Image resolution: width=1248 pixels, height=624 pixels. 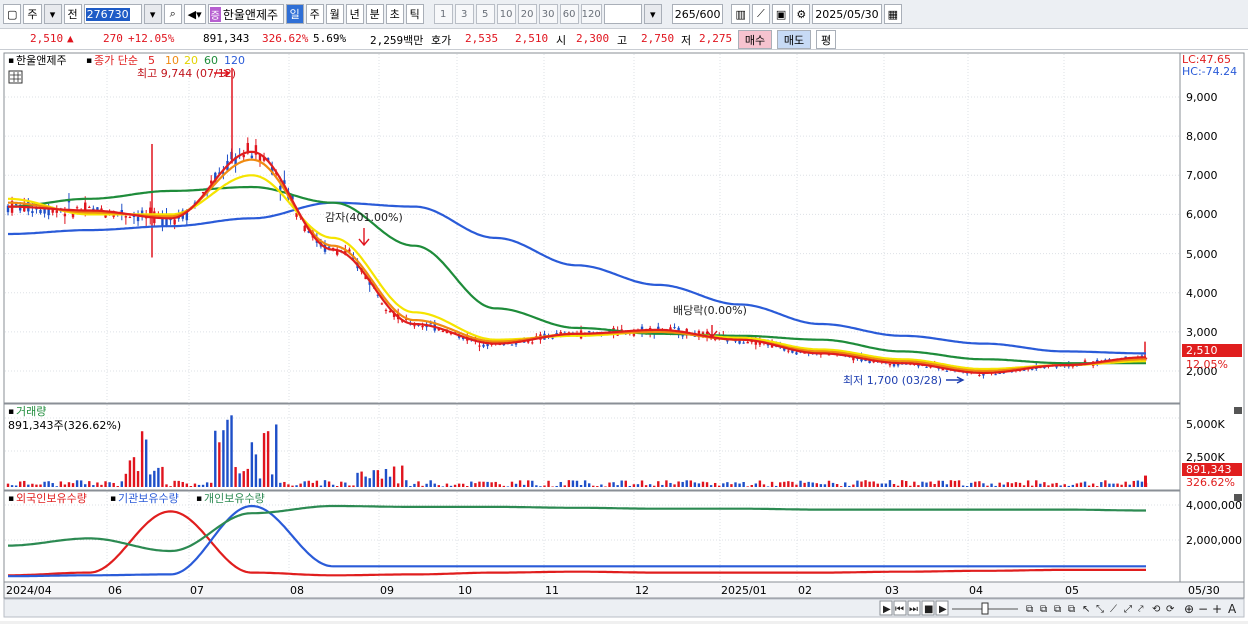 What do you see at coordinates (1128, 609) in the screenshot?
I see `drawing-tool-icon: ⤢` at bounding box center [1128, 609].